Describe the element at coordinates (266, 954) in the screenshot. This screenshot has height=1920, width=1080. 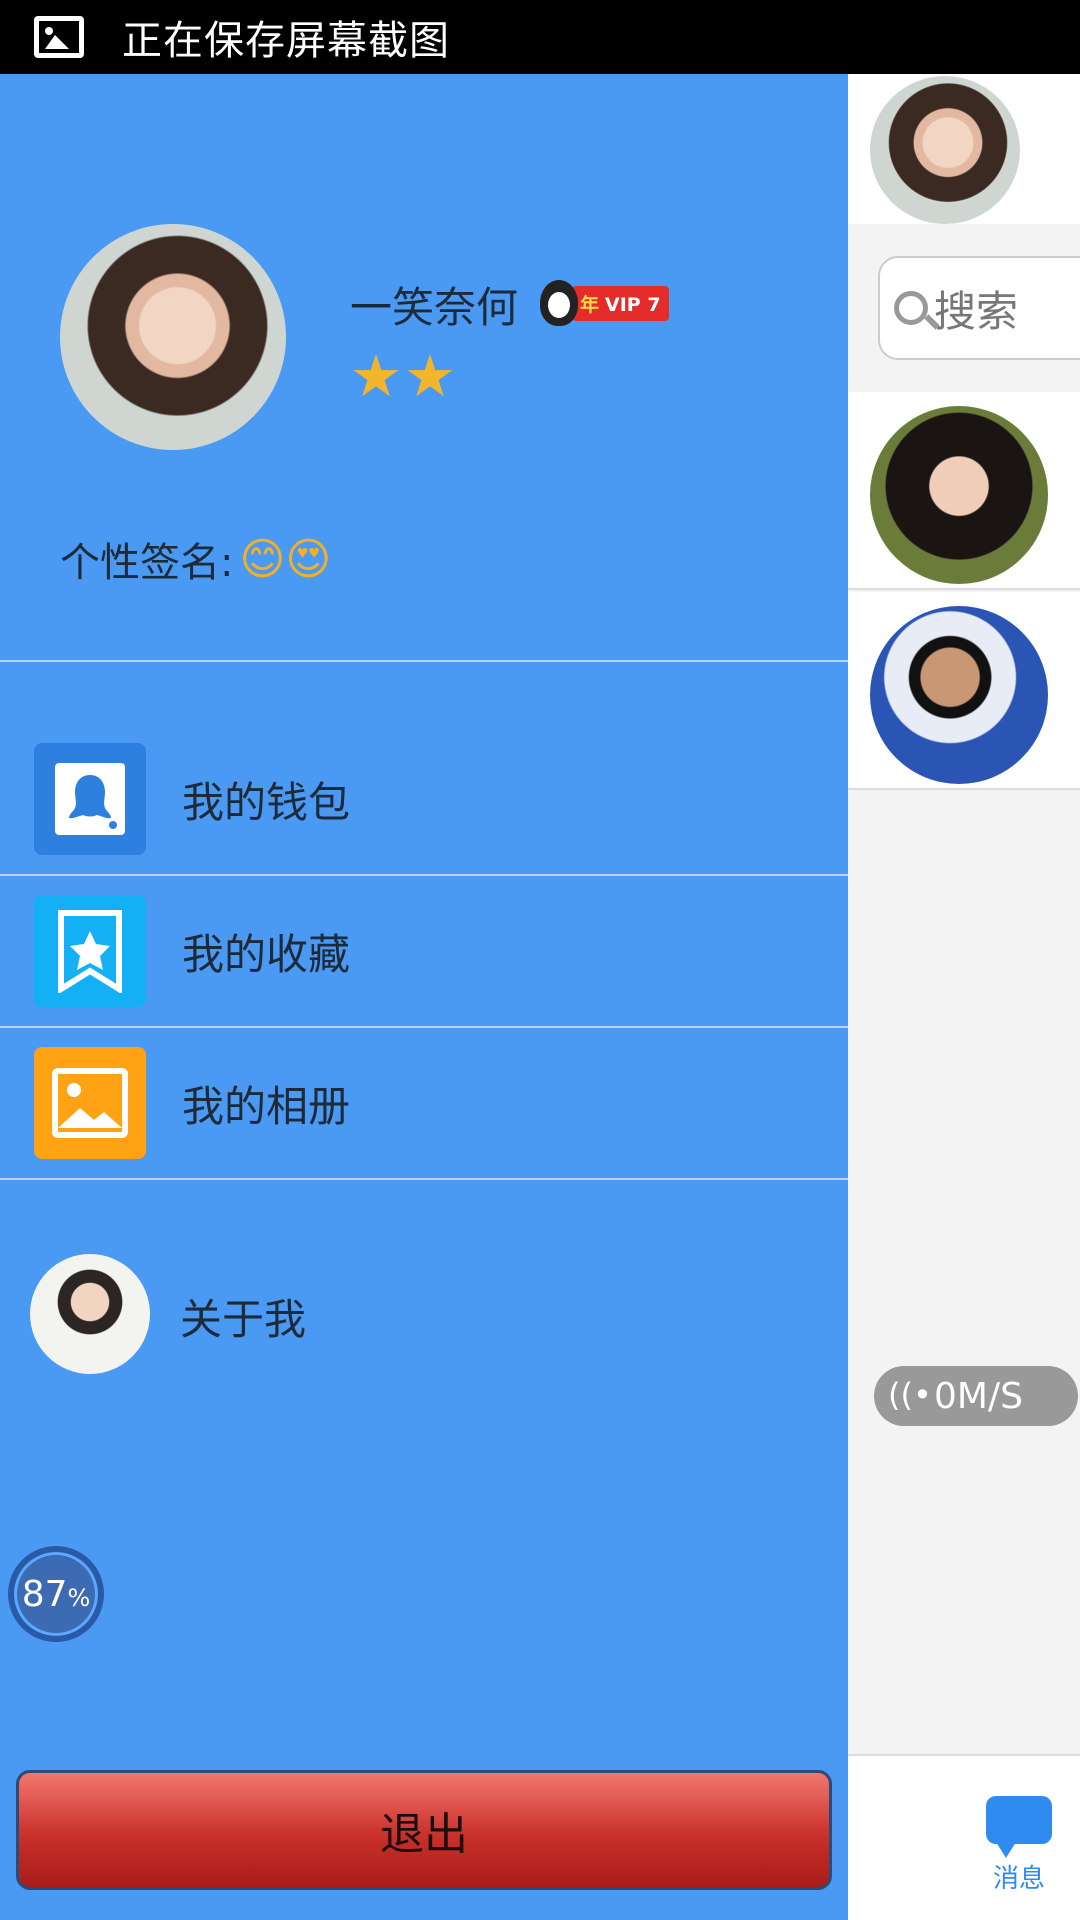
I see `menu-label: 我的收藏` at that location.